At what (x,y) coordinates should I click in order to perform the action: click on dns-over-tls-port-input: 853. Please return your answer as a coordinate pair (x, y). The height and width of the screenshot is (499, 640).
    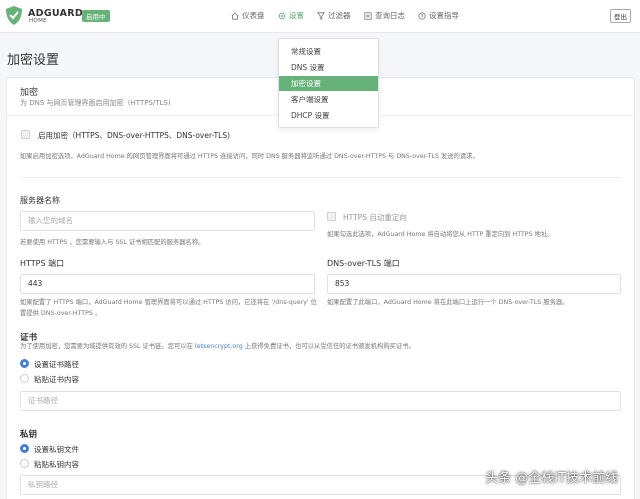
    Looking at the image, I should click on (474, 284).